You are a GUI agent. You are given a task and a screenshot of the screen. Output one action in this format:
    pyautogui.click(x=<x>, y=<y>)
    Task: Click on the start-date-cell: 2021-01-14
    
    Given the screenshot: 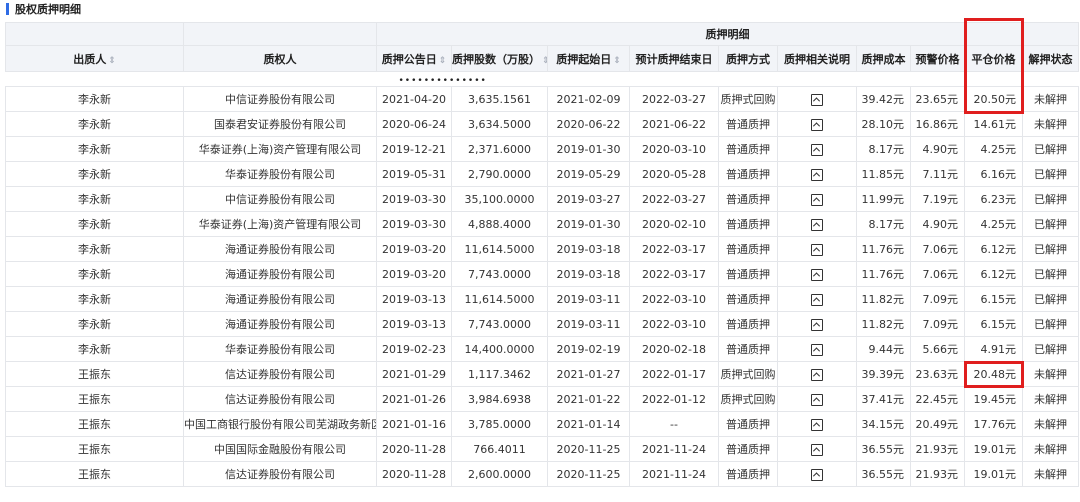 What is the action you would take?
    pyautogui.click(x=588, y=424)
    